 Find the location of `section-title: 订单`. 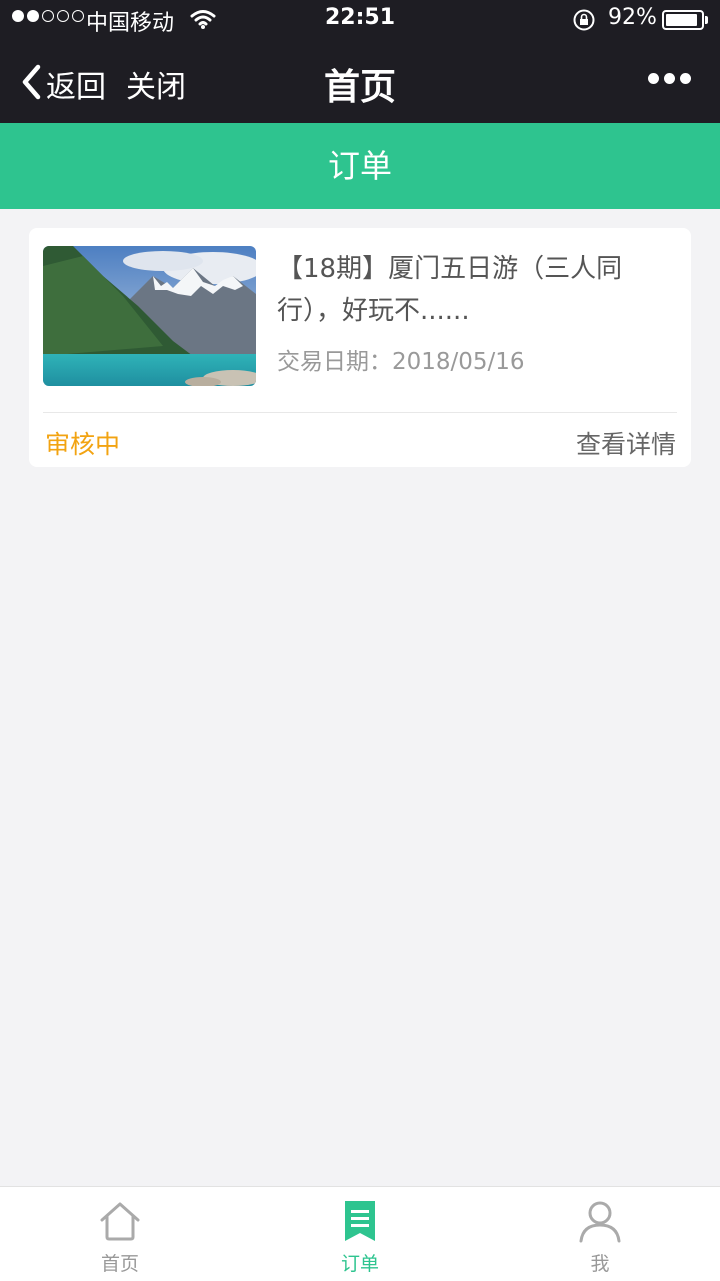

section-title: 订单 is located at coordinates (359, 166).